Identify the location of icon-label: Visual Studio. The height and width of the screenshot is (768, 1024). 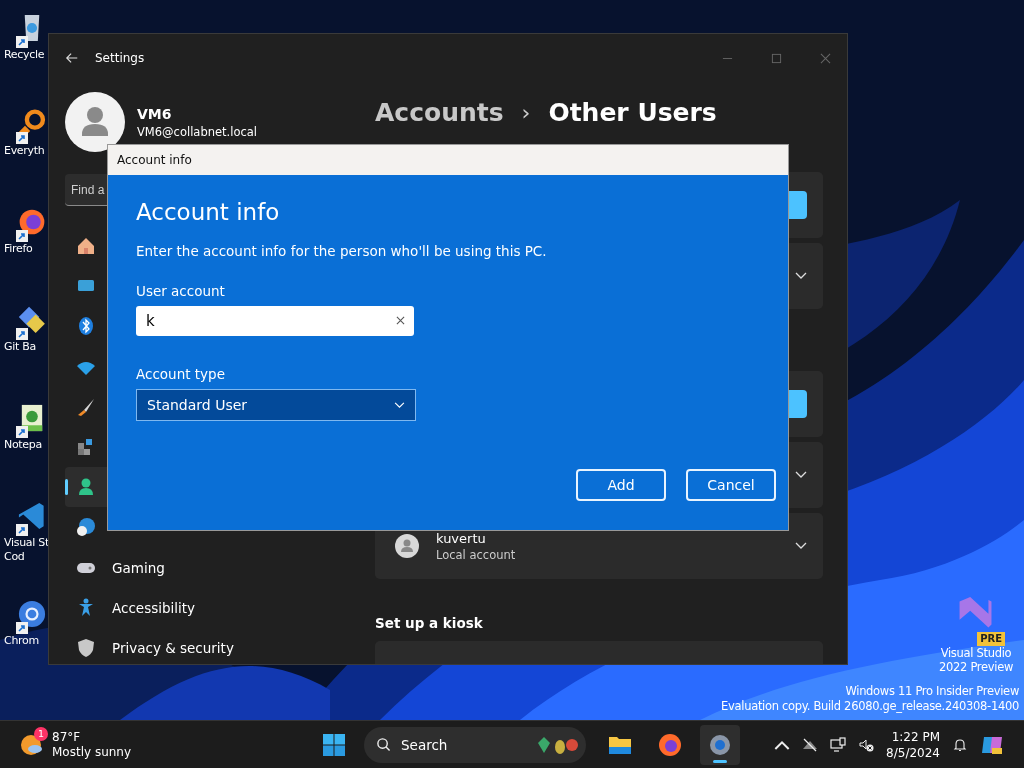
(976, 653).